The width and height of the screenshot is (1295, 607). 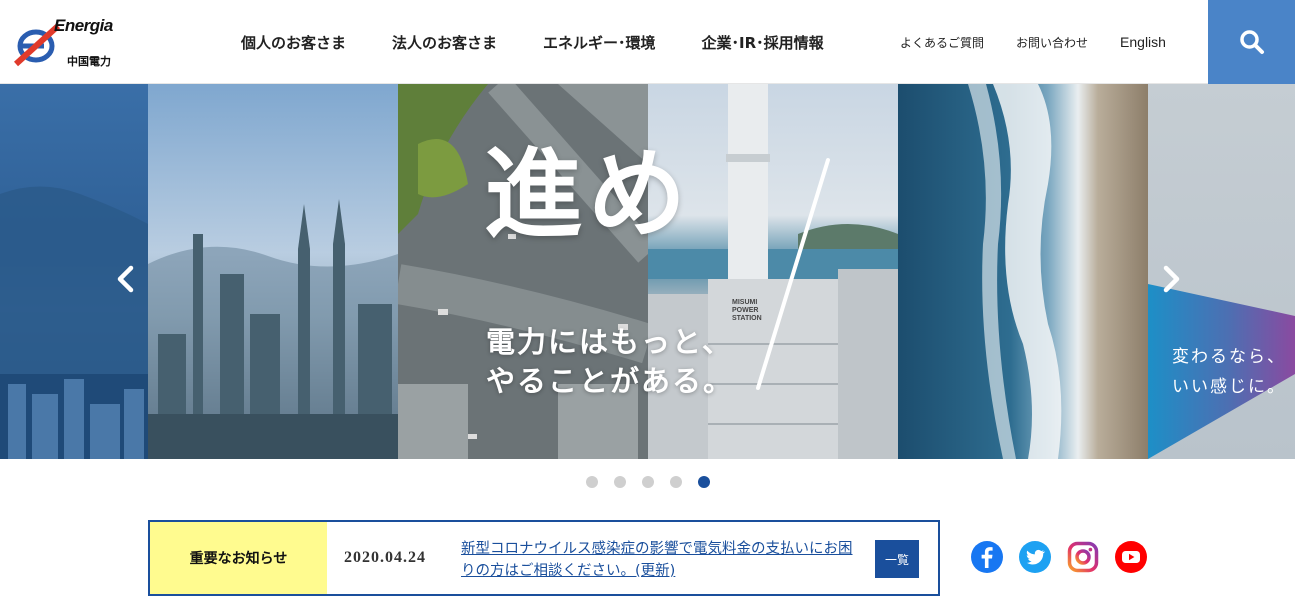 I want to click on instagram-icon, so click(x=1083, y=557).